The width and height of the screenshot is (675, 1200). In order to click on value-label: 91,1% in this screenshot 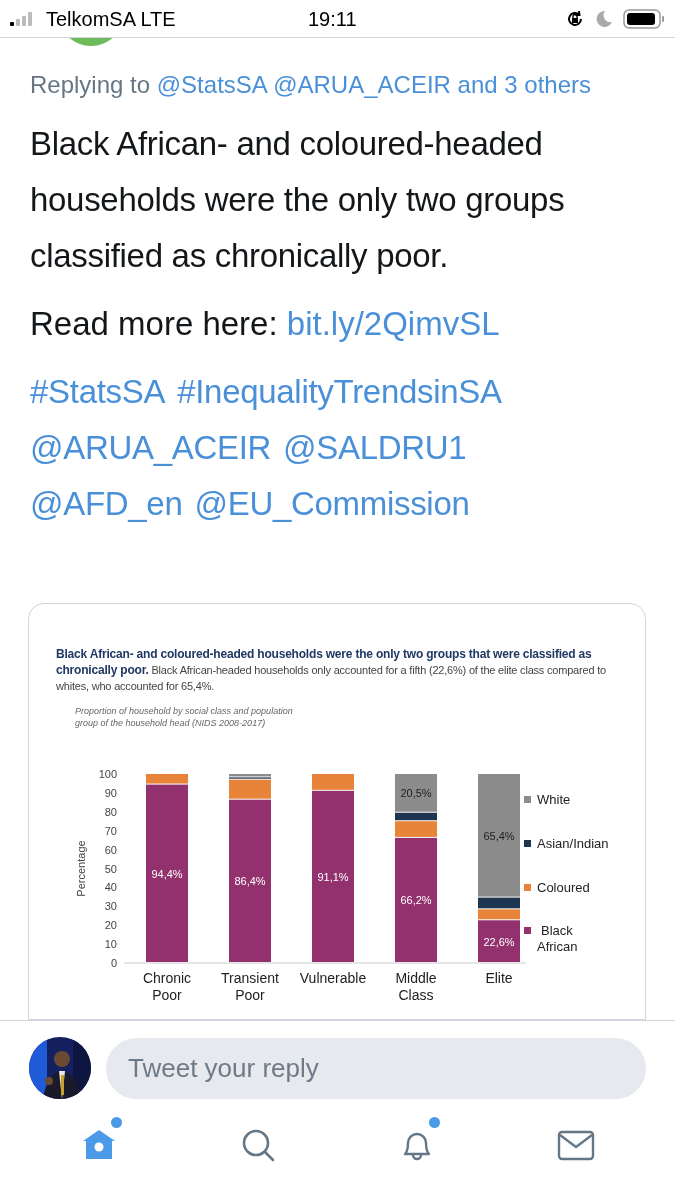, I will do `click(333, 876)`.